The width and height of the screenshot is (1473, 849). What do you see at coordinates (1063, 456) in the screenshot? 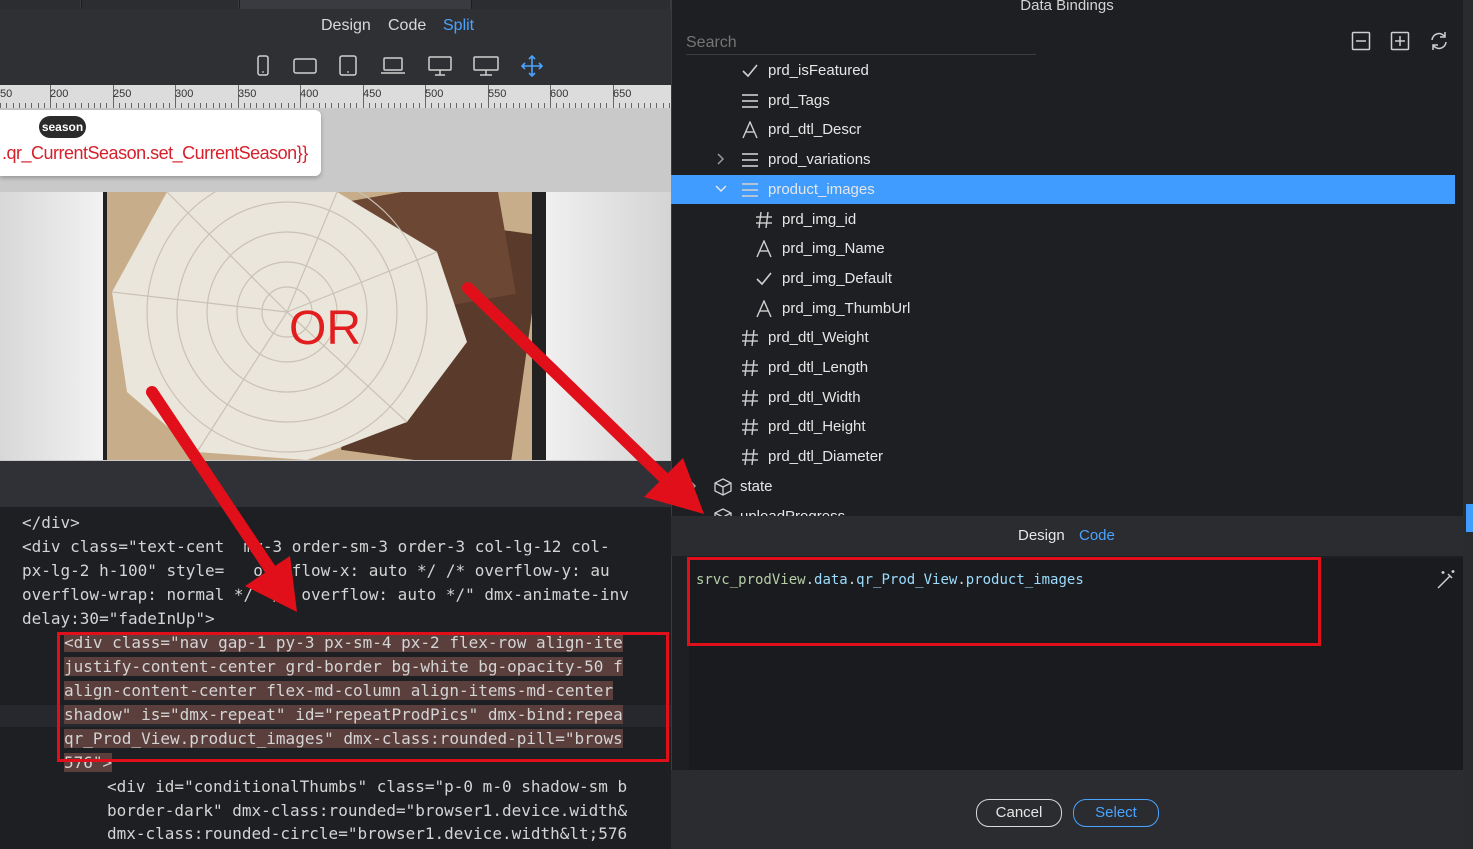
I see `tree-row-prd-dtl-diameter: prd_dtl_Diameter` at bounding box center [1063, 456].